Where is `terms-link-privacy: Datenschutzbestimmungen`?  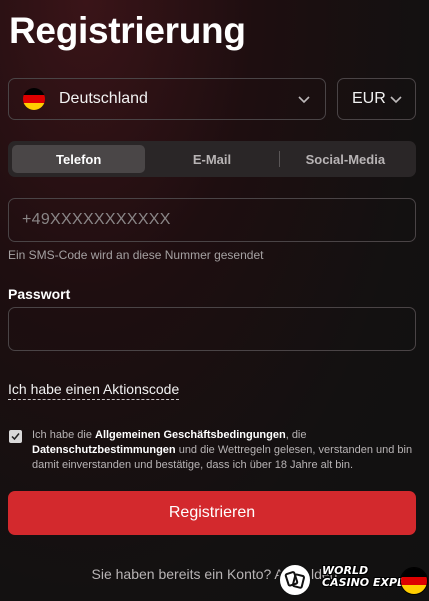
terms-link-privacy: Datenschutzbestimmungen is located at coordinates (104, 450).